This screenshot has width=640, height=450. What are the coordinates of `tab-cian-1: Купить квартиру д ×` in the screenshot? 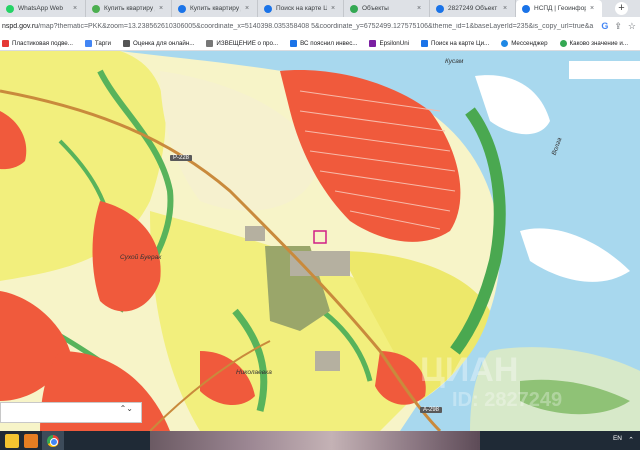 It's located at (129, 8).